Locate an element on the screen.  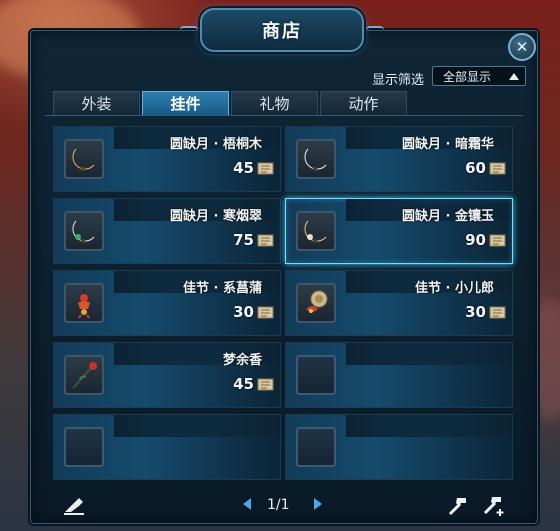
filter-dropdown: 全部显示 is located at coordinates (479, 76).